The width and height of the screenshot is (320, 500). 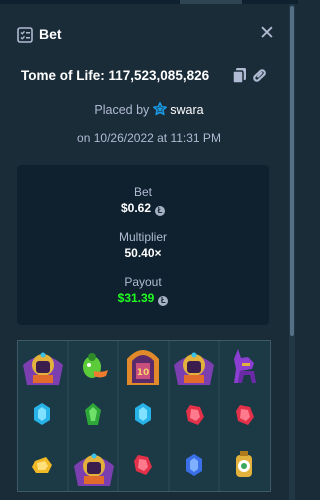 I want to click on symbol-lamp-eye, so click(x=244, y=464).